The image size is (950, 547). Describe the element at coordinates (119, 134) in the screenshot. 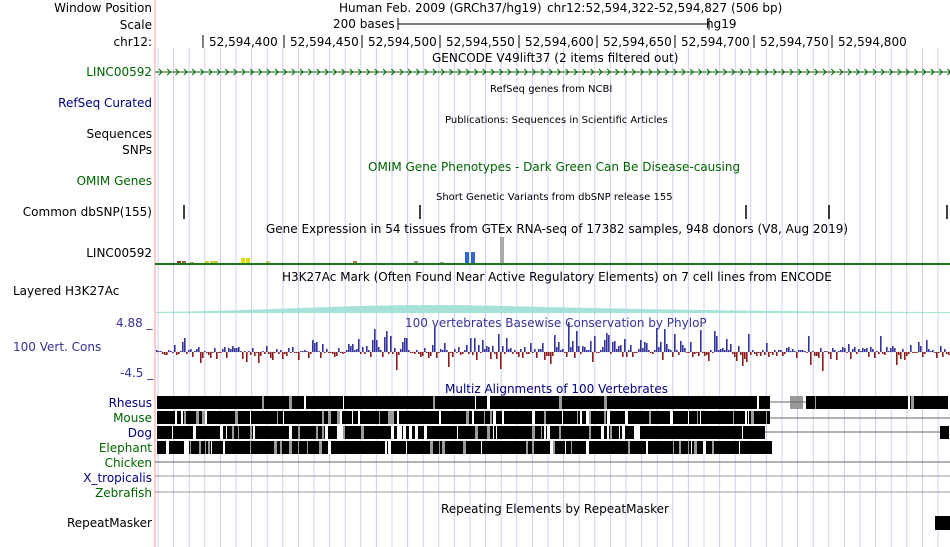

I see `pubs-track-label: Sequences` at that location.